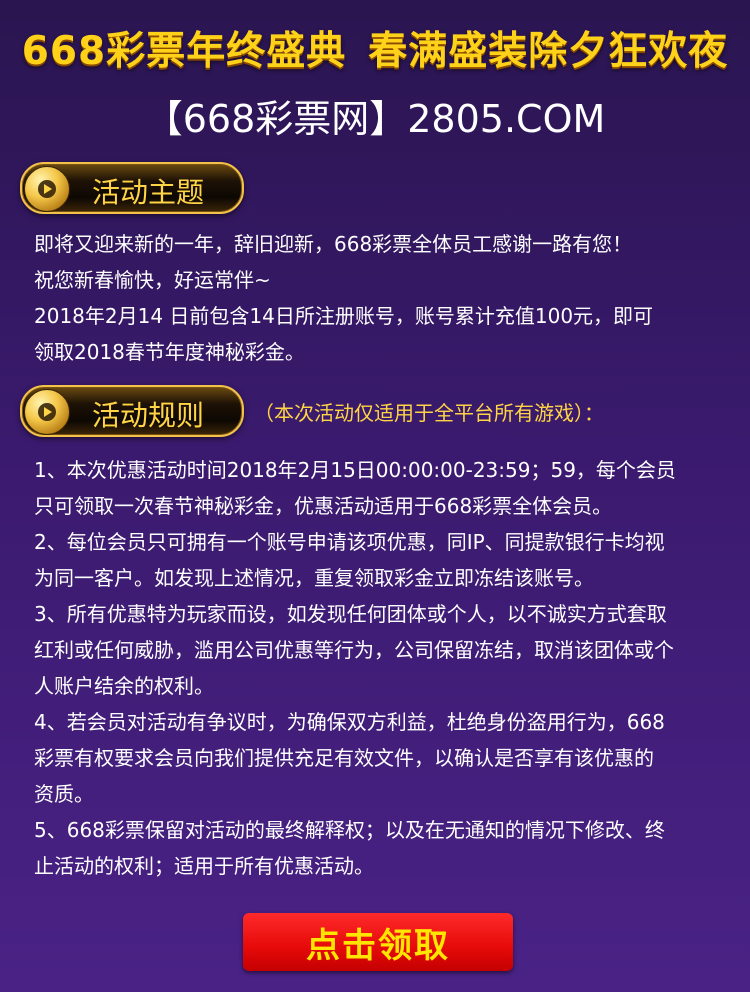 The height and width of the screenshot is (992, 750). What do you see at coordinates (333, 244) in the screenshot?
I see `theme-line: 即将又迎来新的一年，辞旧迎新，668彩票全体员工感谢一路有您！` at bounding box center [333, 244].